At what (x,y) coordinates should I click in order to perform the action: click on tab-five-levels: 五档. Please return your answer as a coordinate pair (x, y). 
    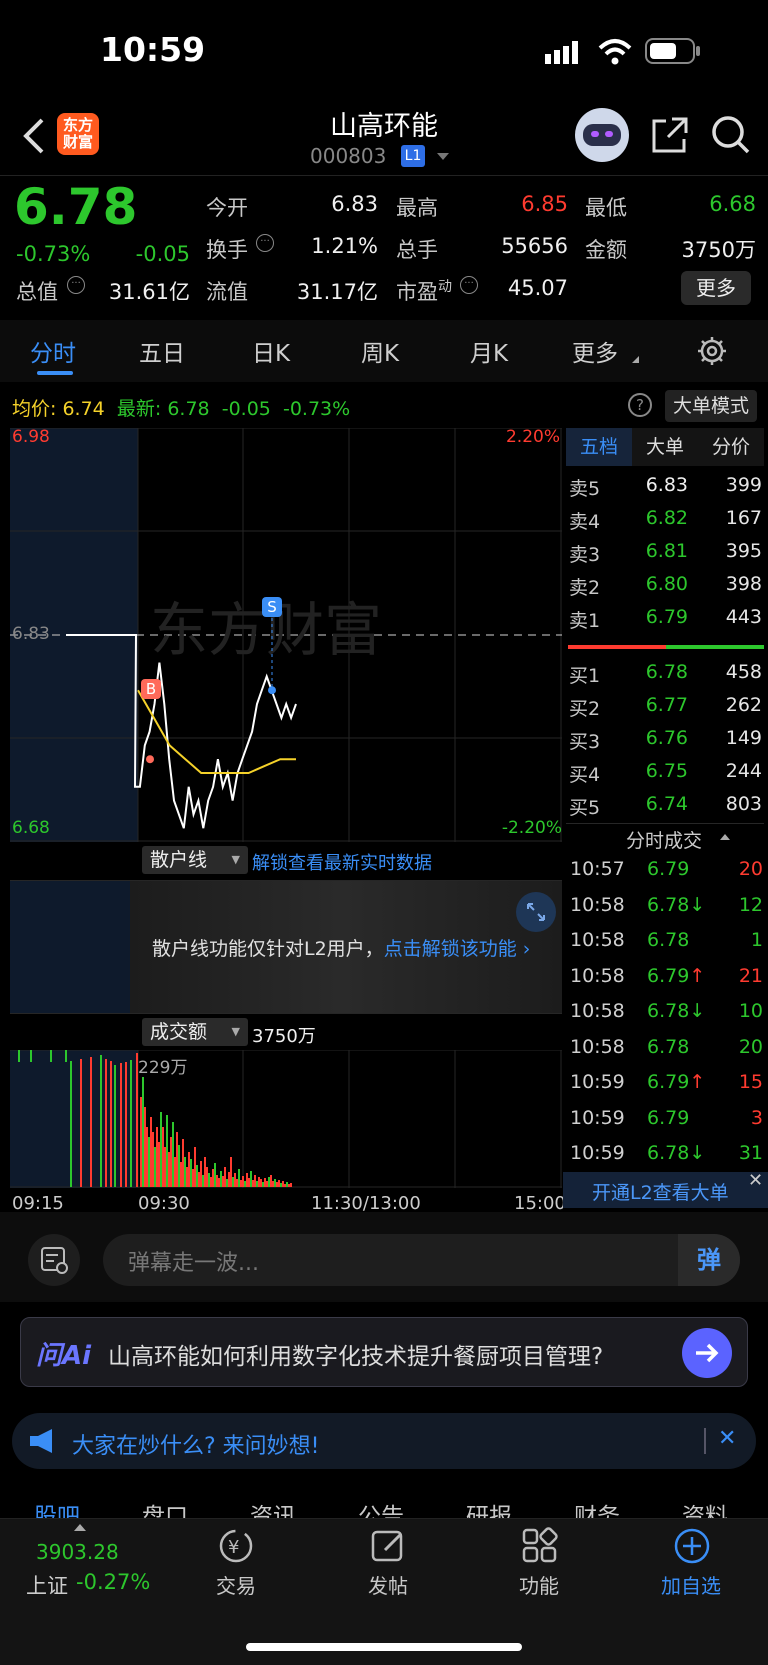
    Looking at the image, I should click on (599, 447).